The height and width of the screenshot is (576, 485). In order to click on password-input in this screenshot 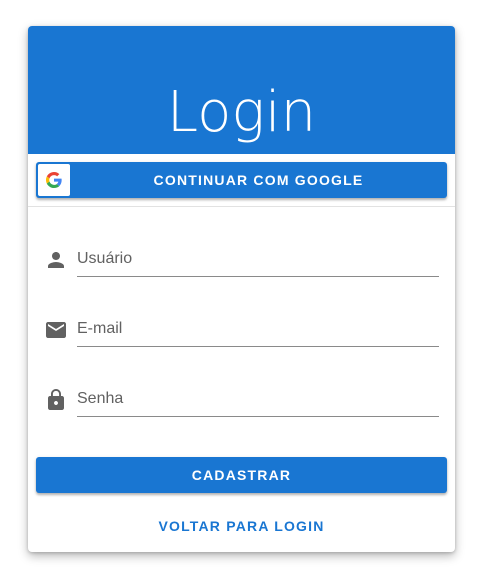, I will do `click(258, 399)`.